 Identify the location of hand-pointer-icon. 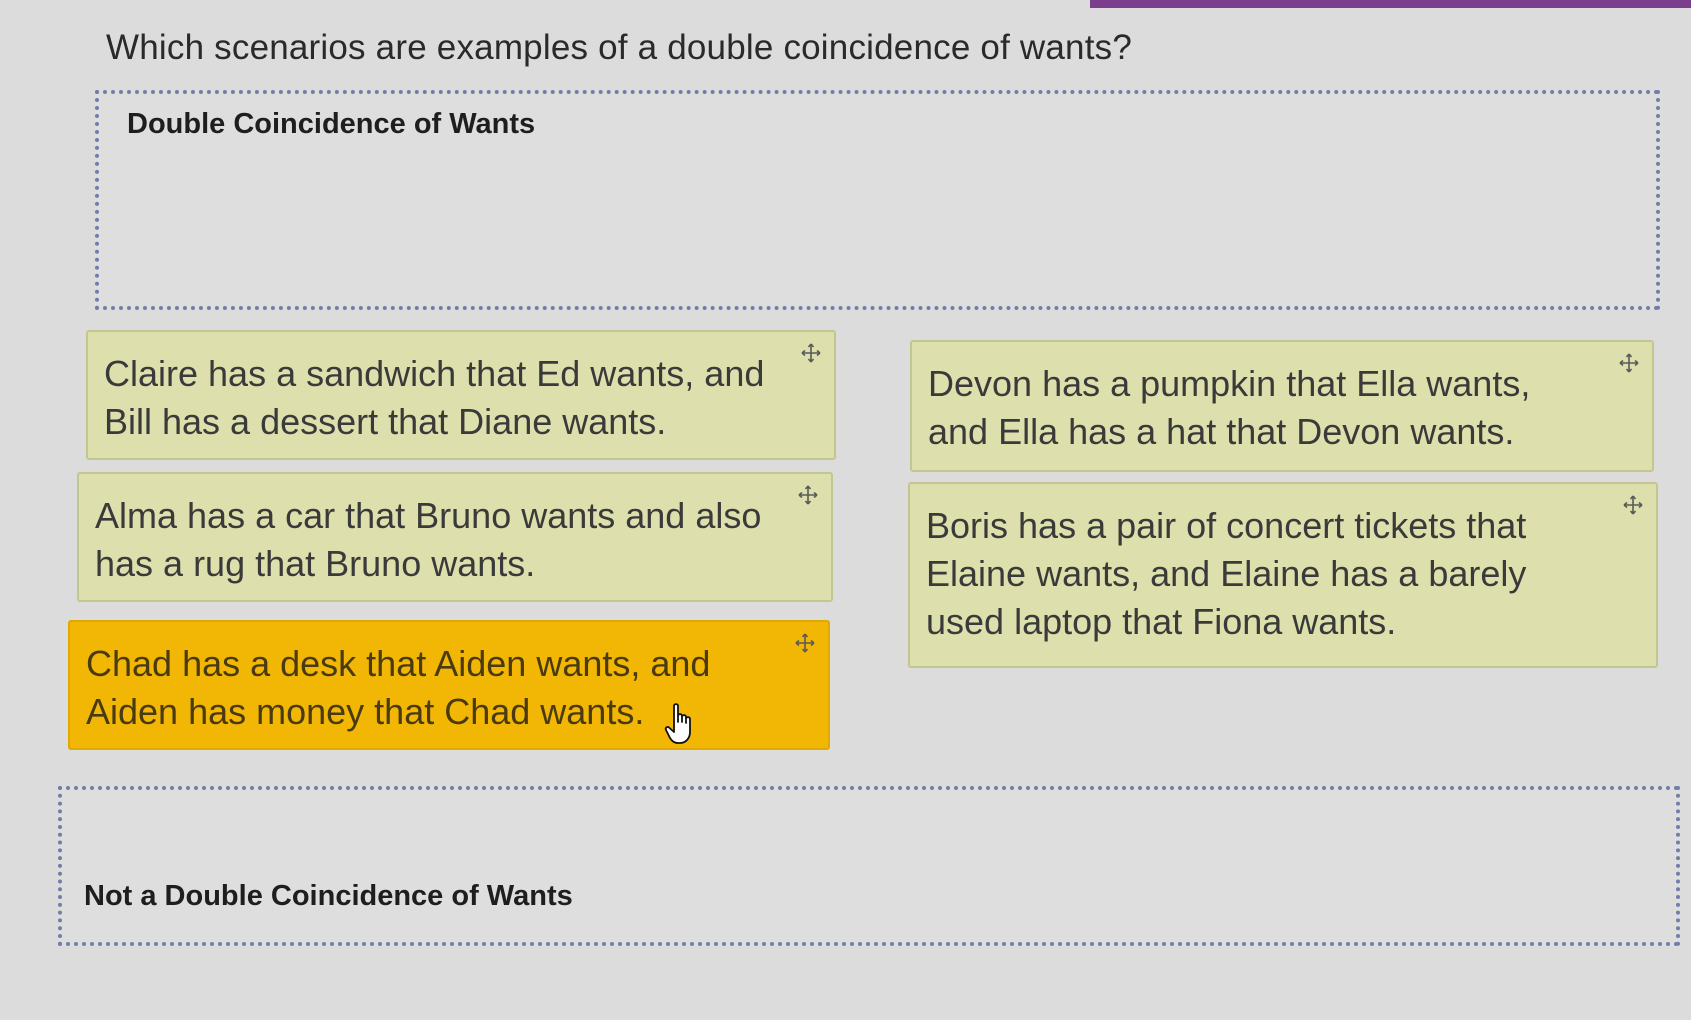
(681, 724).